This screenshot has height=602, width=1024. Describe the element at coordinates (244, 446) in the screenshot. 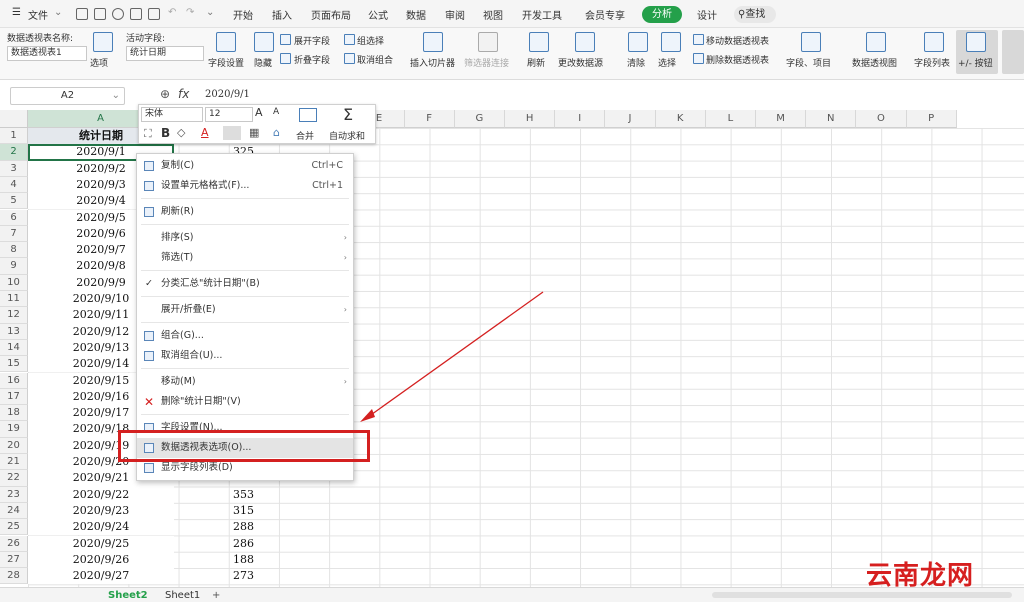

I see `annotation-highlight-box` at that location.